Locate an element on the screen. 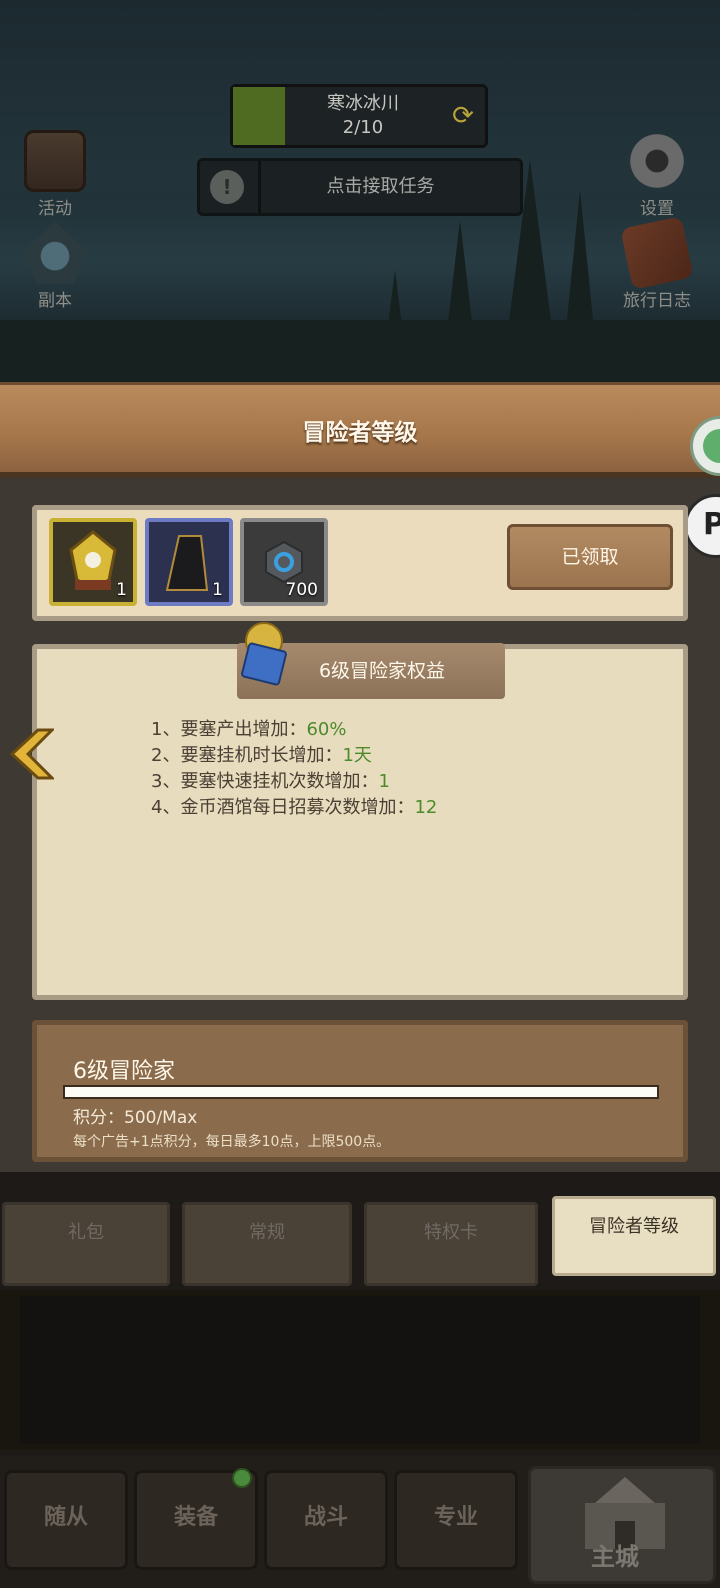  zone-progress: 2/10 is located at coordinates (363, 127).